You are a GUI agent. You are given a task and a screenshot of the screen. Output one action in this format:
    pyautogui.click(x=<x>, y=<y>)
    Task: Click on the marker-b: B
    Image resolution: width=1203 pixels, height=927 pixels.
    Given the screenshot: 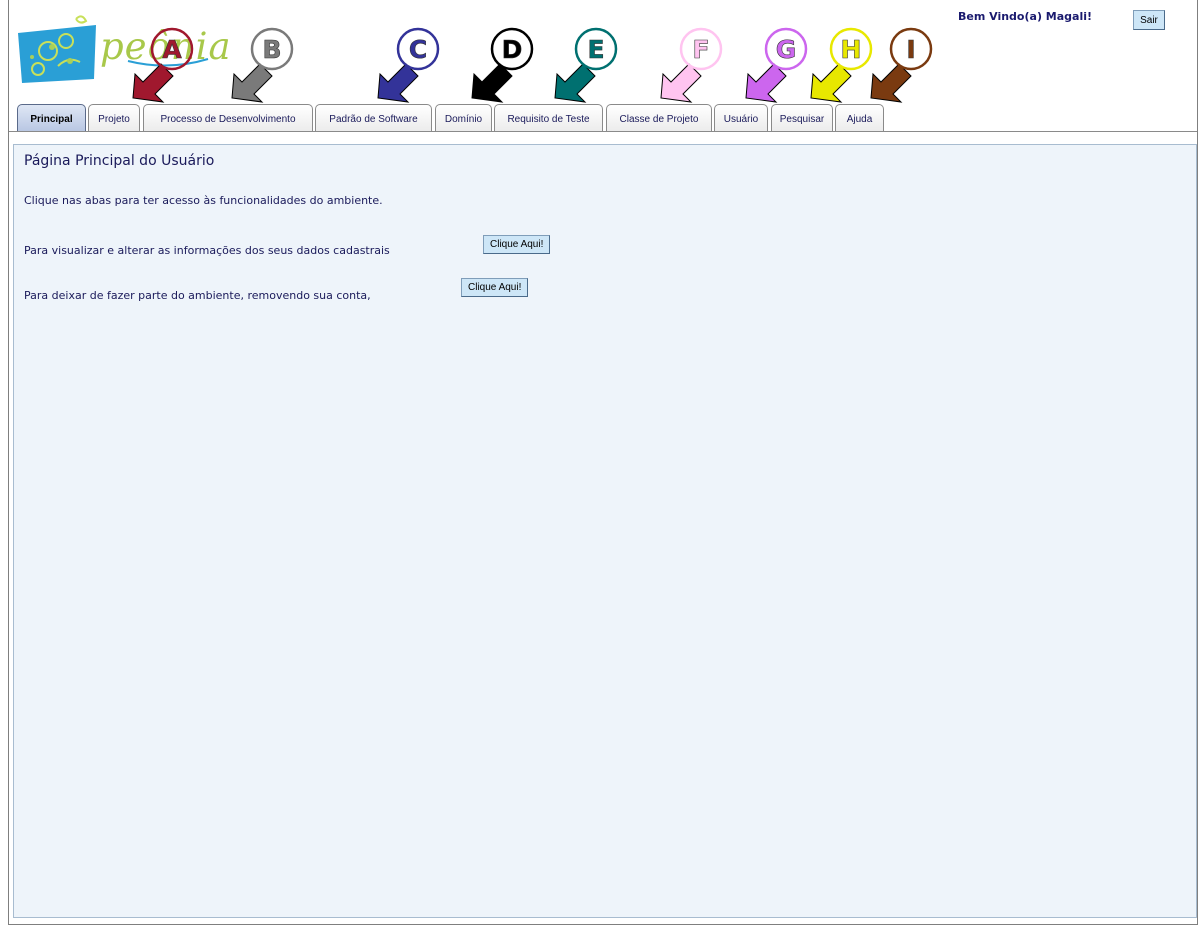 What is the action you would take?
    pyautogui.click(x=262, y=65)
    